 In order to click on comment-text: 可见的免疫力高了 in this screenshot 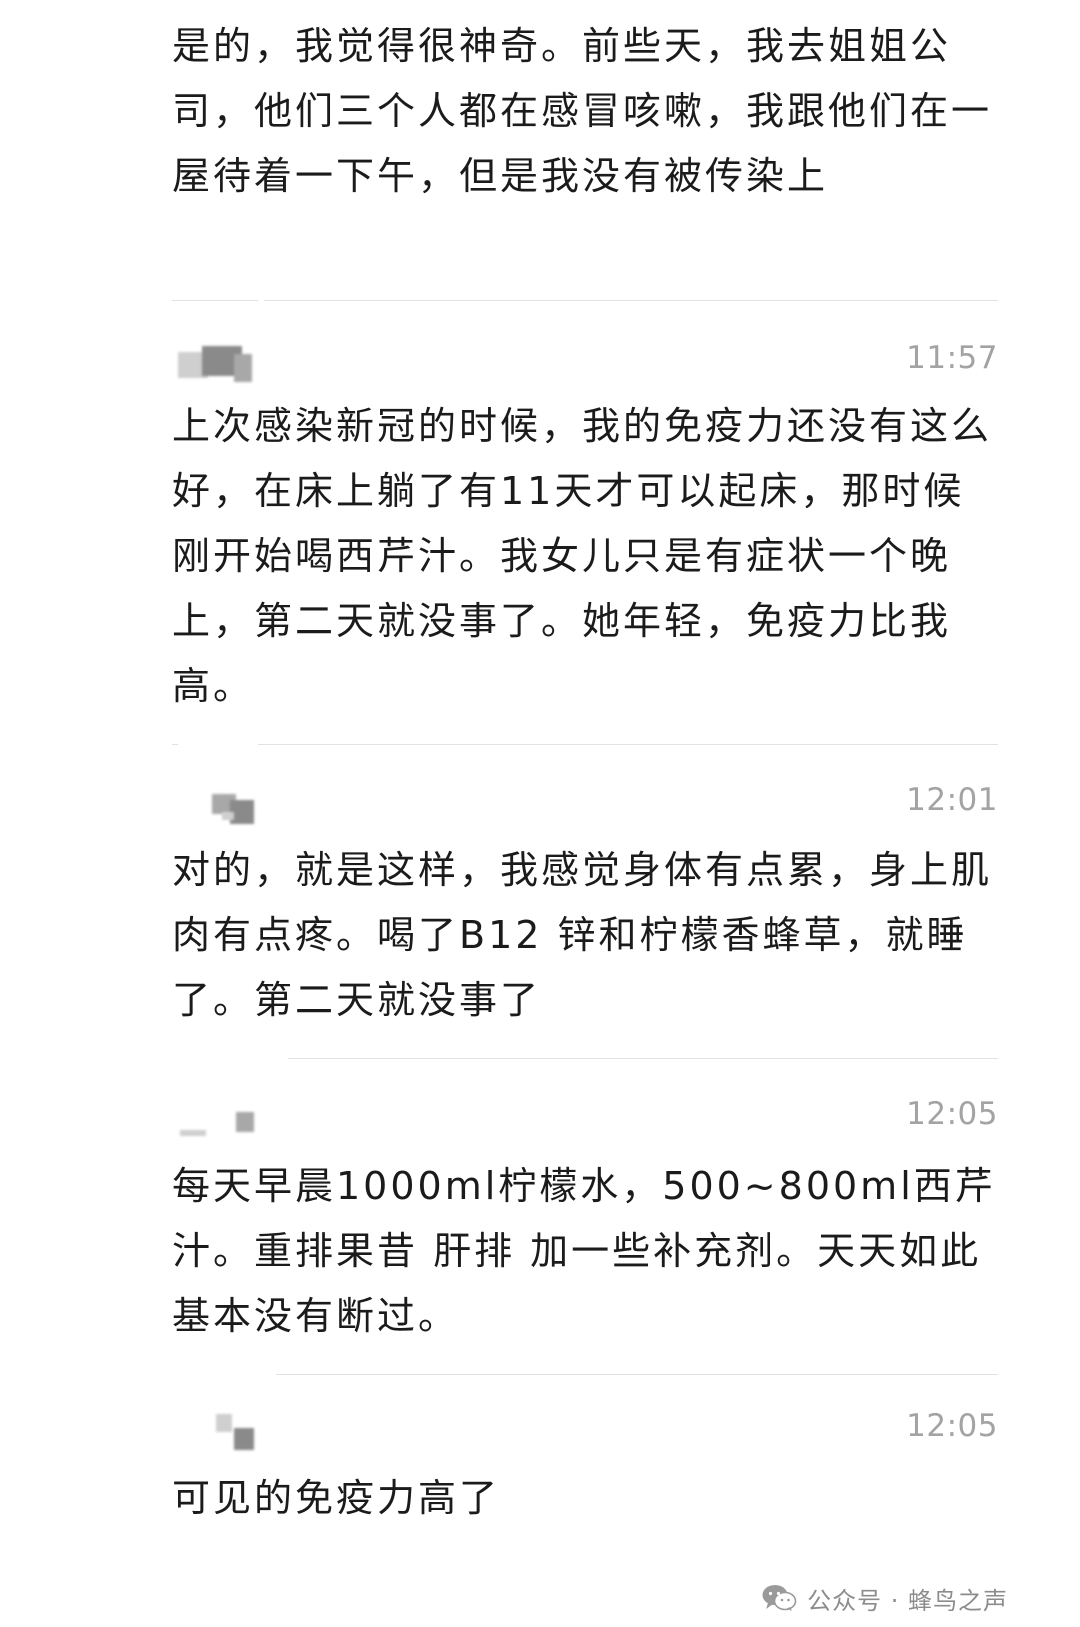, I will do `click(336, 1498)`.